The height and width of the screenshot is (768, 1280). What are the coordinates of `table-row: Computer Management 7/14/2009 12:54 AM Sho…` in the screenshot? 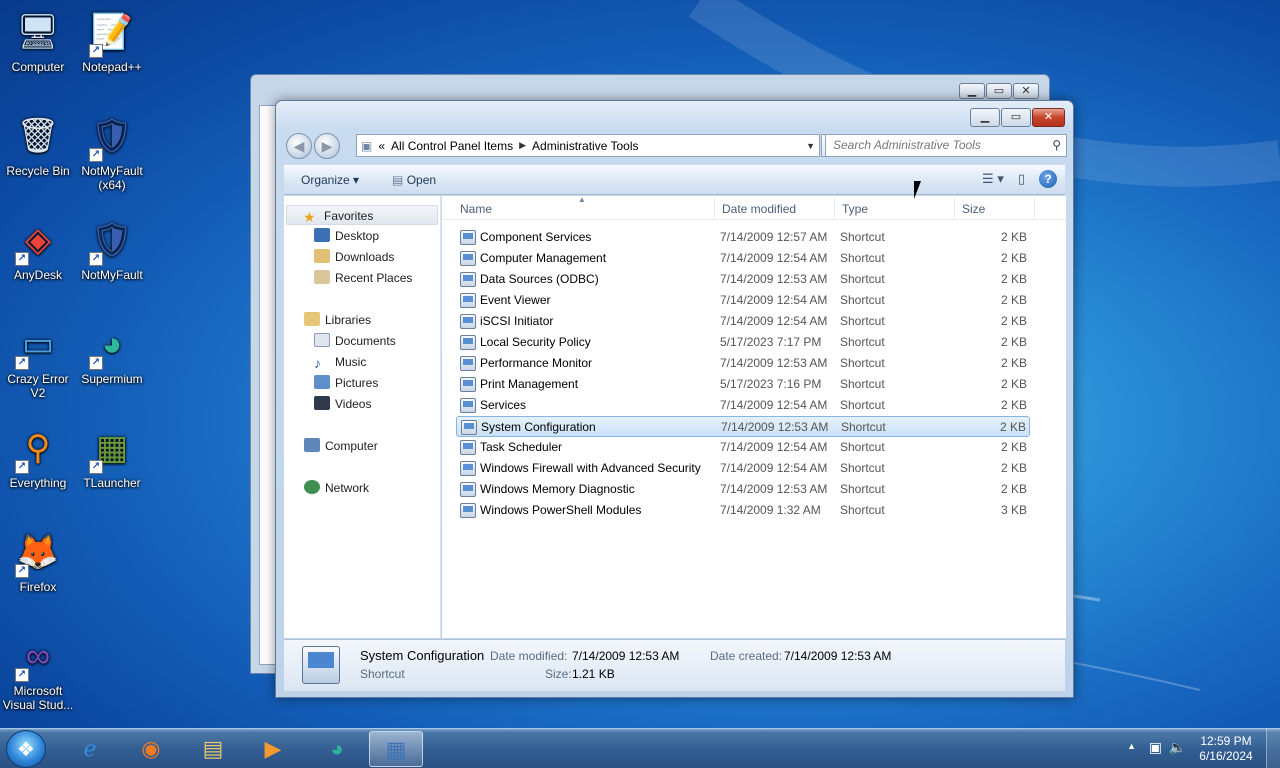 It's located at (743, 258).